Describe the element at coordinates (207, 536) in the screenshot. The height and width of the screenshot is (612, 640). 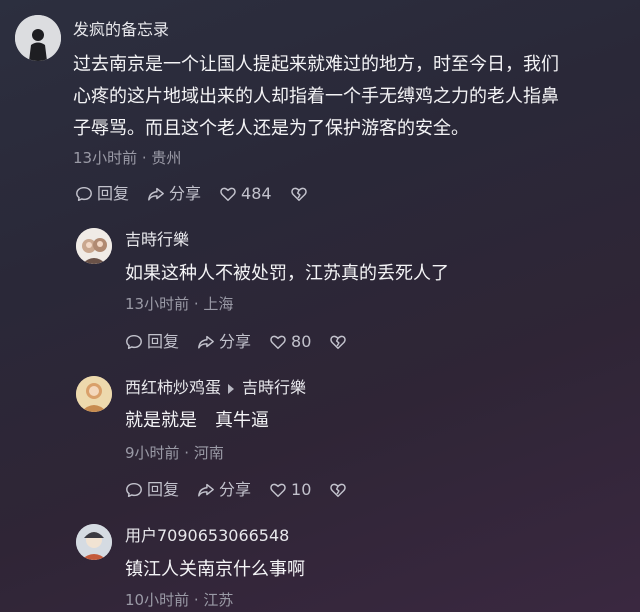
I see `username: 用户7090653066548` at that location.